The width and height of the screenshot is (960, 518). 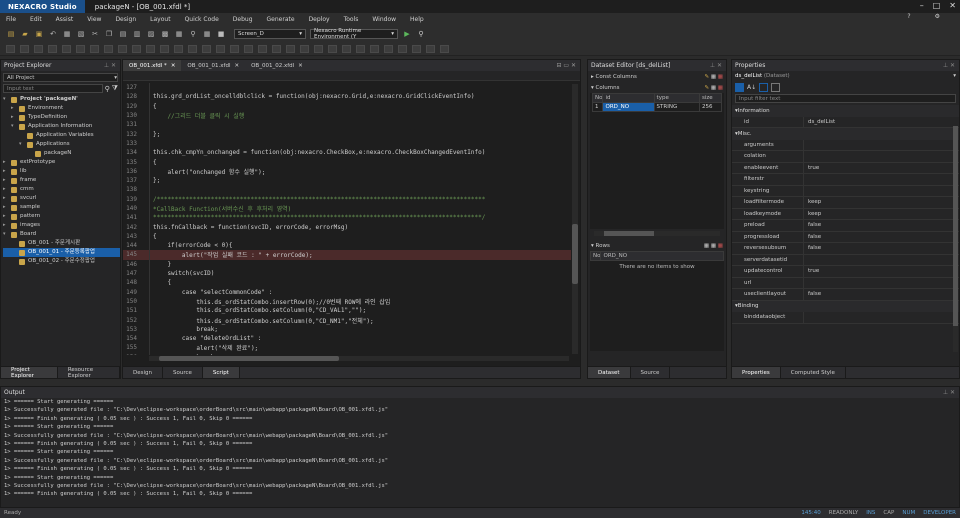 I want to click on delete-icon: ▥, so click(x=137, y=34).